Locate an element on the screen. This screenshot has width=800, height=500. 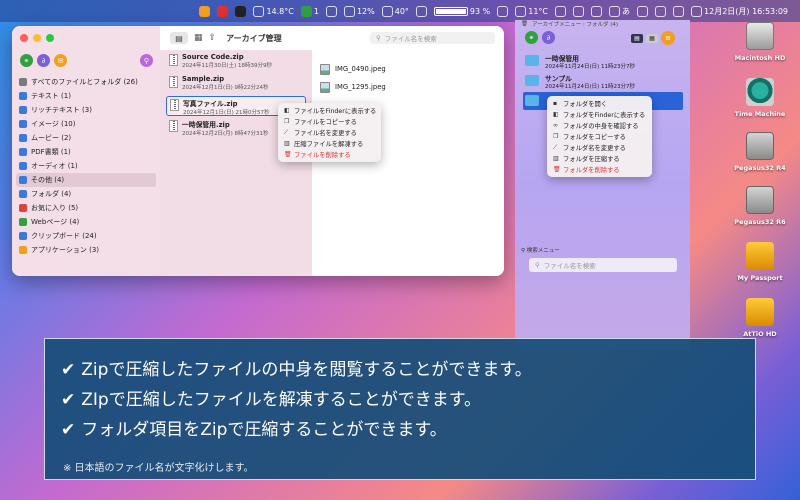
folder-row: サンプル 2024年11月24日(日) 11時23分7秒 is located at coordinates (603, 81).